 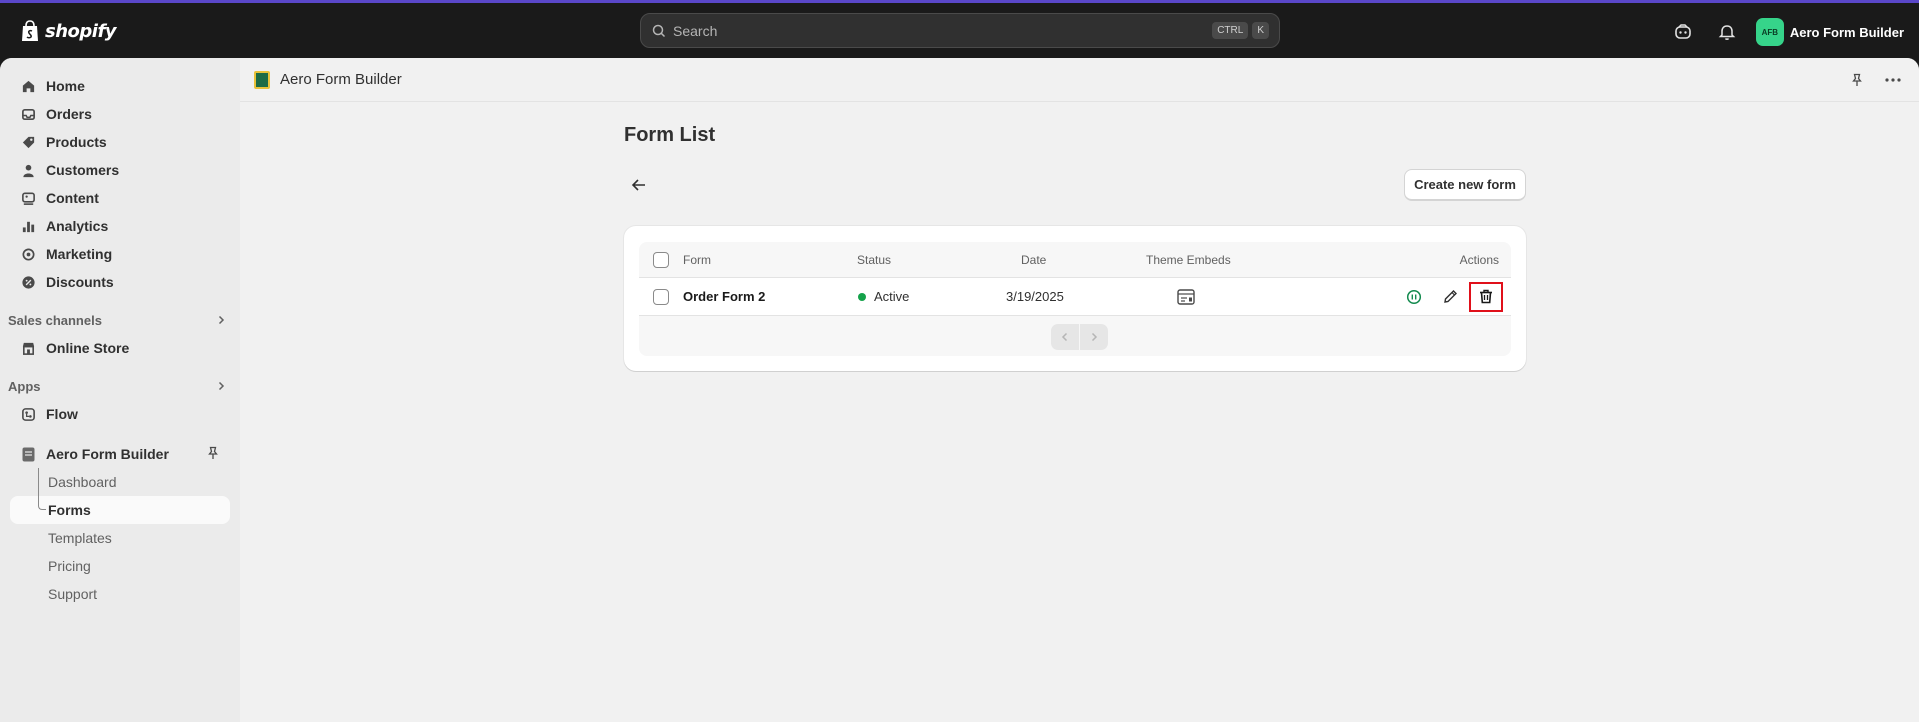 I want to click on bell-icon, so click(x=1727, y=32).